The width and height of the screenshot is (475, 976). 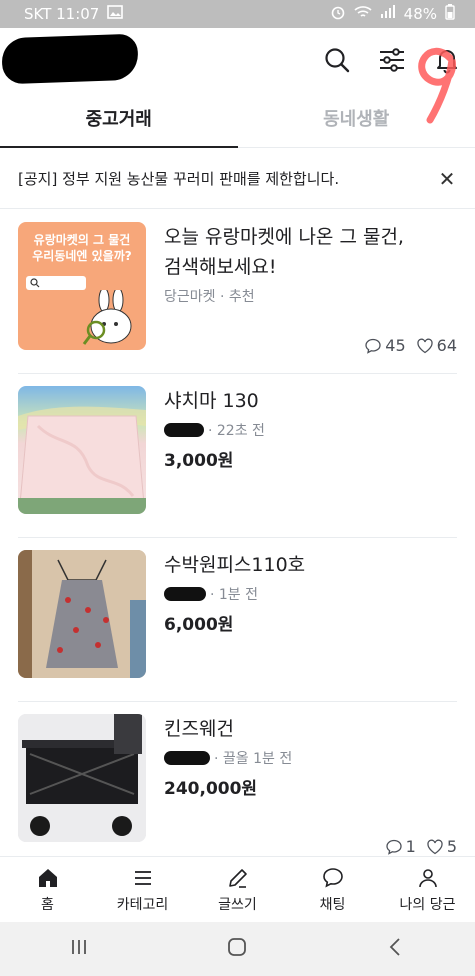 I want to click on like-count: 5, so click(x=441, y=846).